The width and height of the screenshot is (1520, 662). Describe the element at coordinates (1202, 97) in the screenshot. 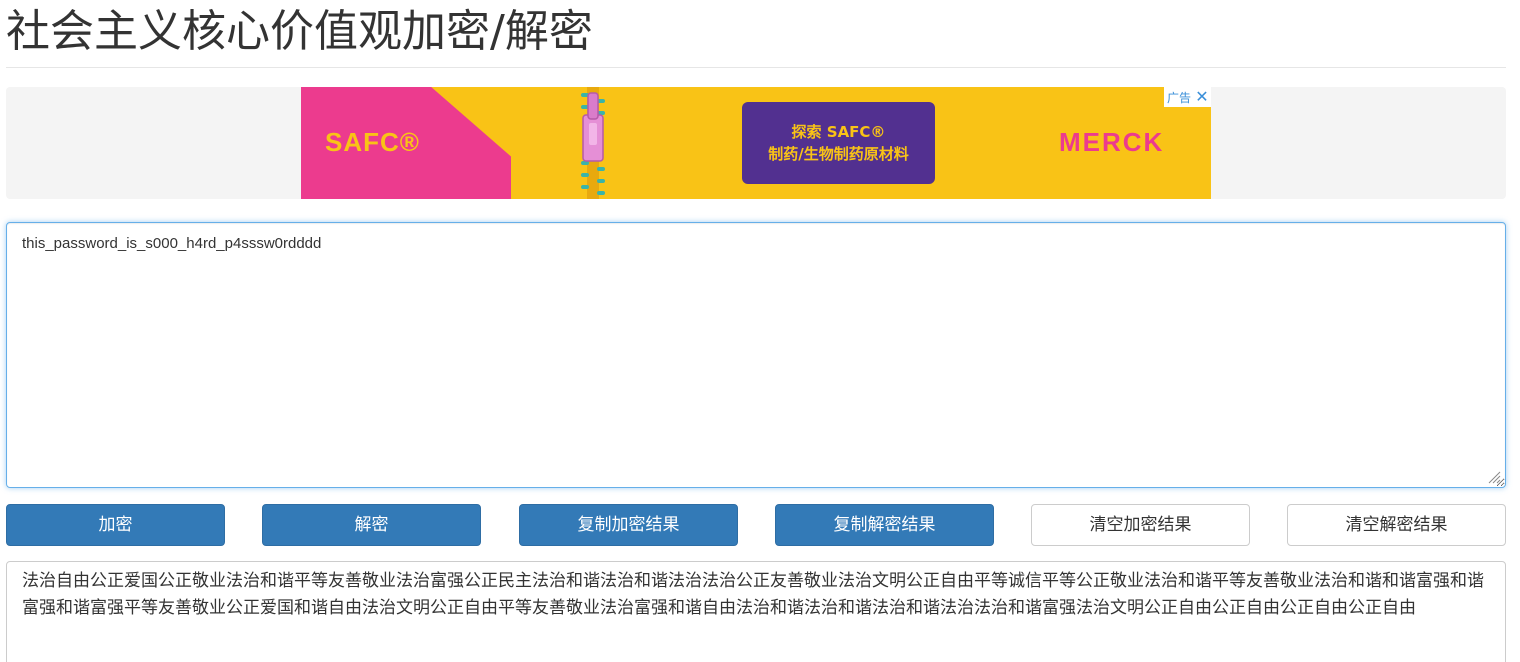

I see `close-icon: ✕` at that location.